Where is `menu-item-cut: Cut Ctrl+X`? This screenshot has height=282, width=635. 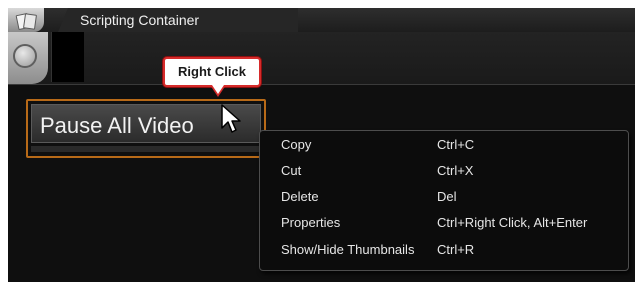 menu-item-cut: Cut Ctrl+X is located at coordinates (444, 172).